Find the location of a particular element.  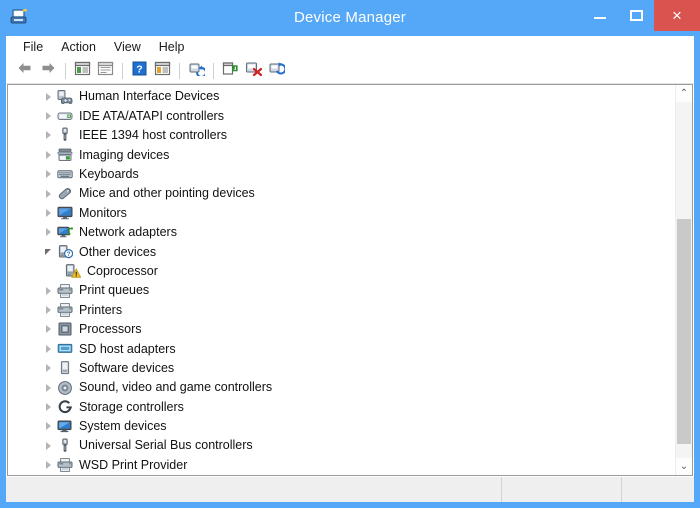

status-bar is located at coordinates (350, 489).